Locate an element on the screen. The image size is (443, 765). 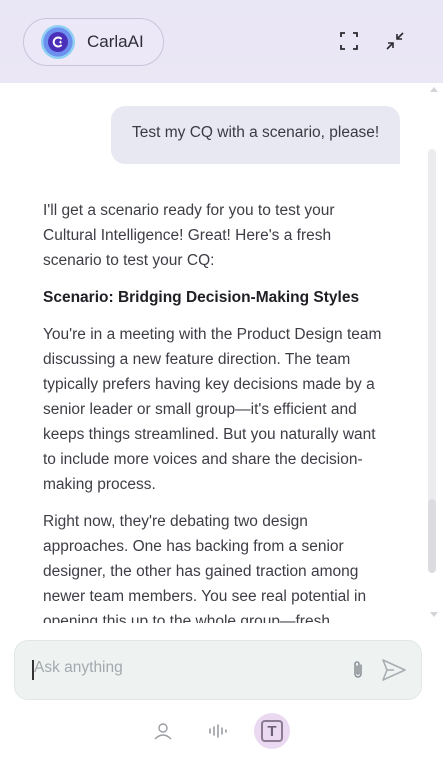
scroll-up-arrow-icon is located at coordinates (434, 89).